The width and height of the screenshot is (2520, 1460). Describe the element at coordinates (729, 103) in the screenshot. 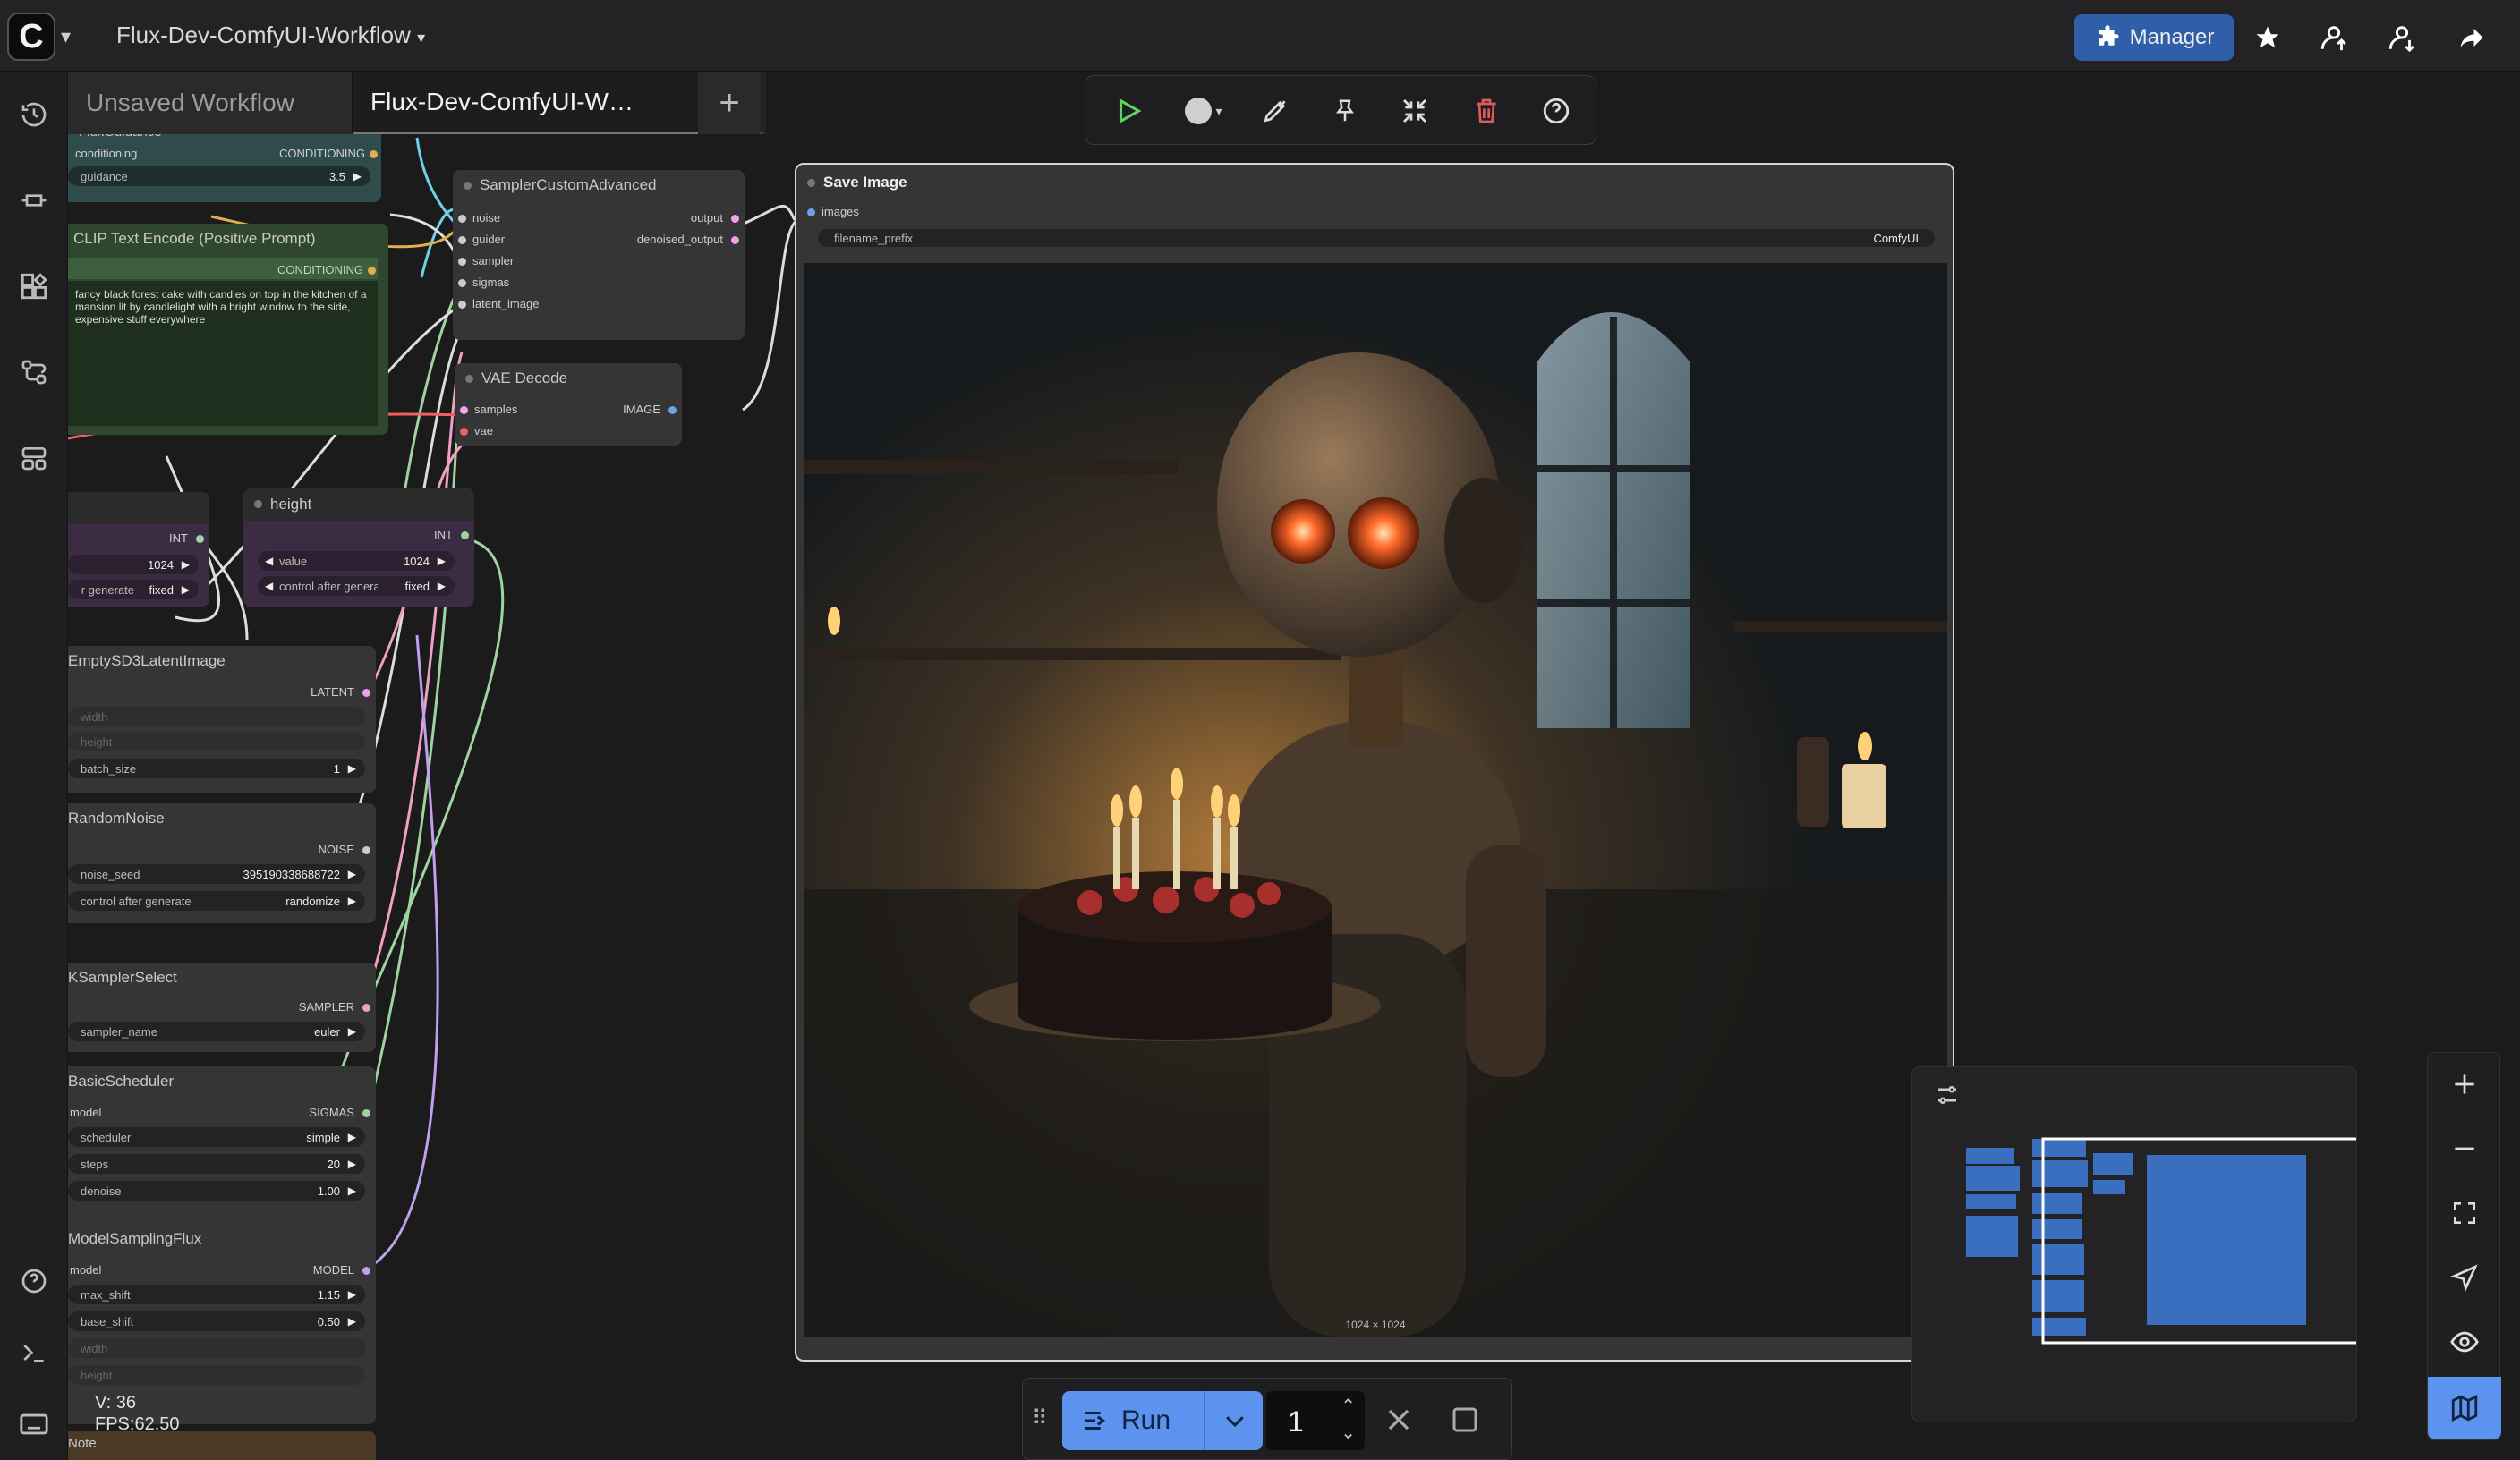

I see `new-tab-button: +` at that location.